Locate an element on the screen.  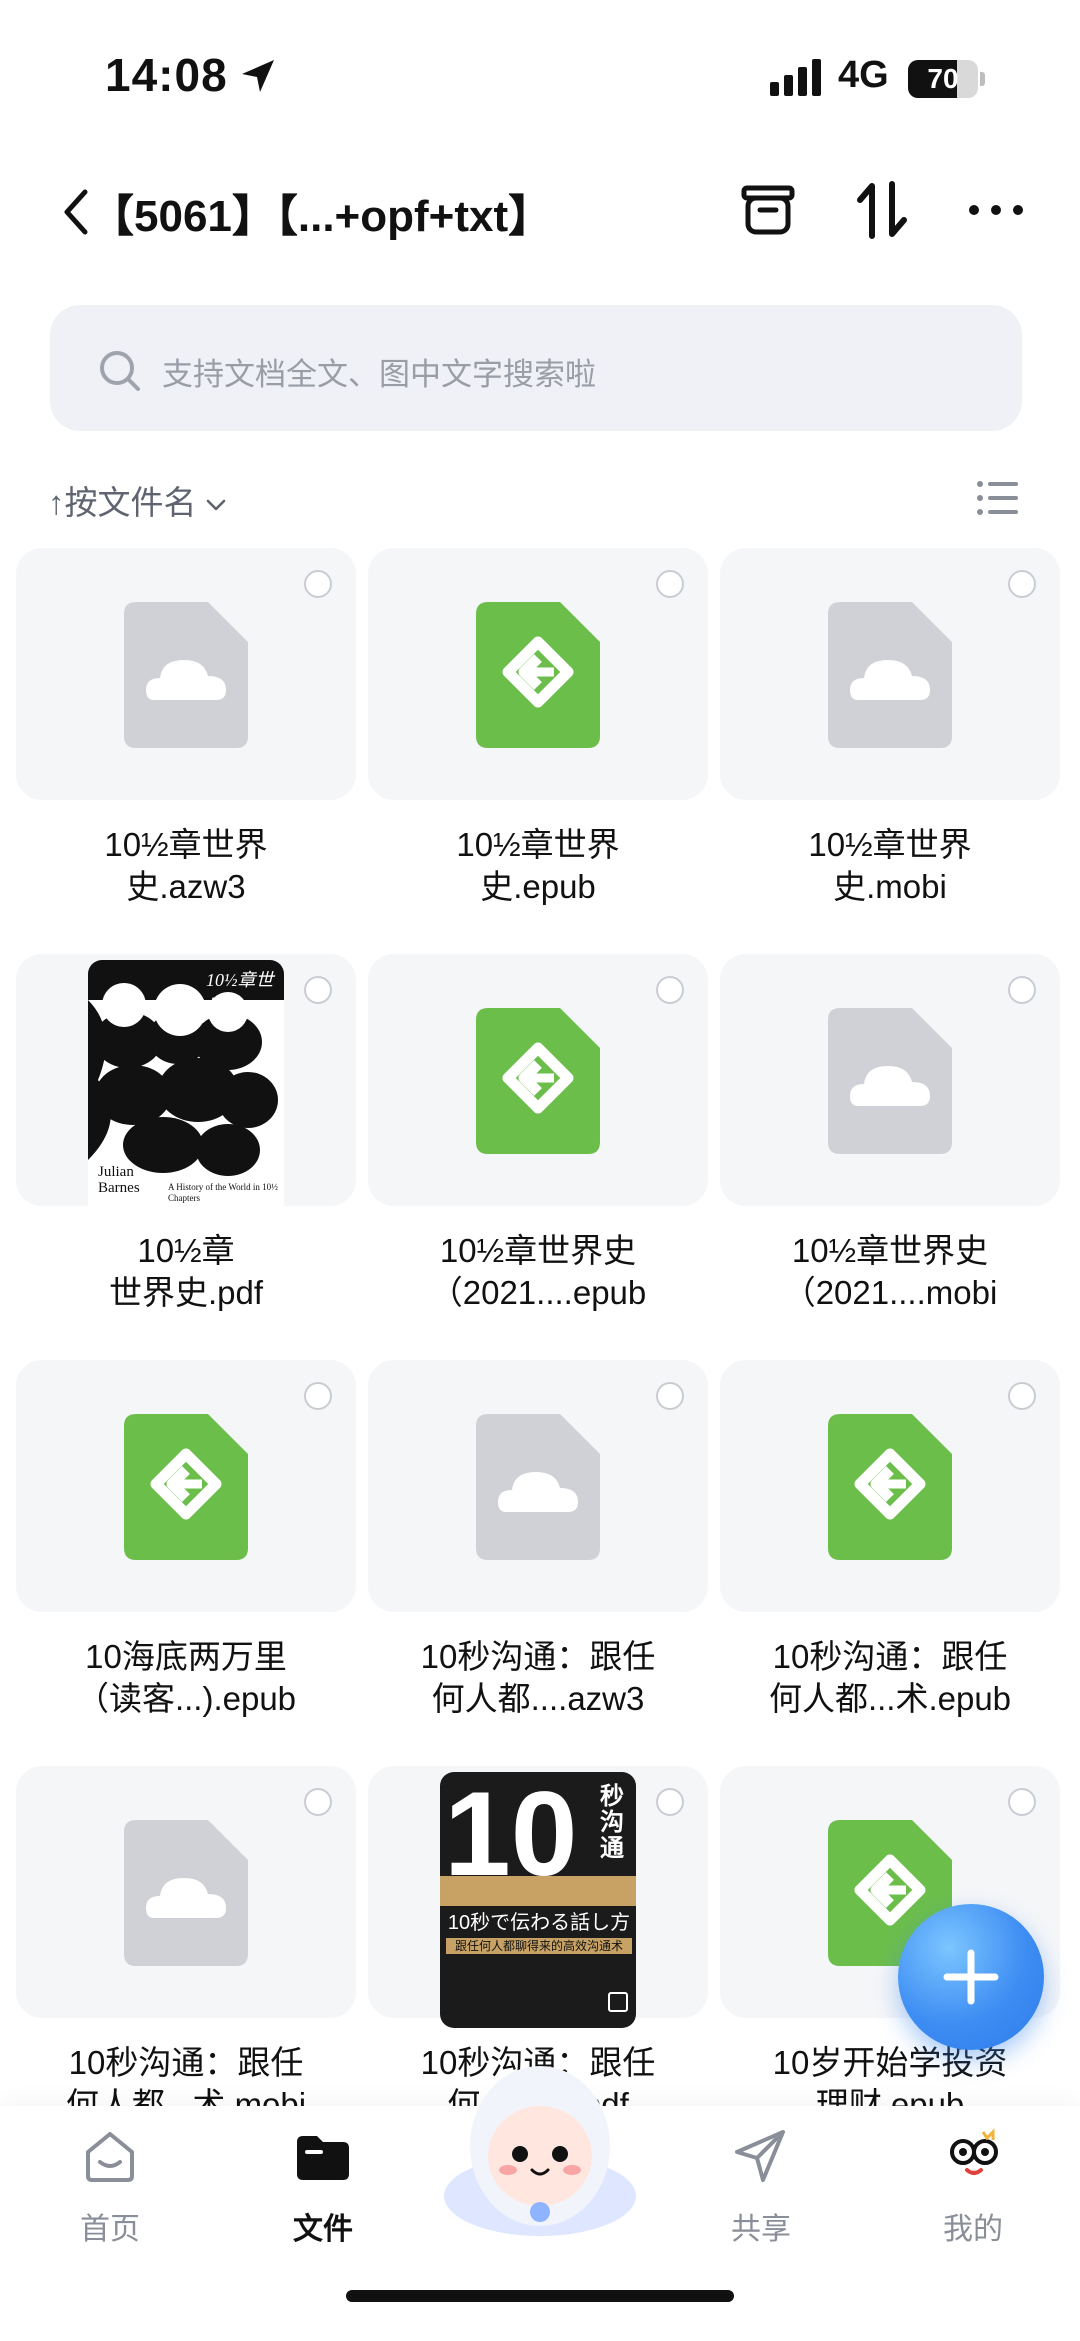
file-name: 10½章世界史 （2021....mobi is located at coordinates (890, 1271).